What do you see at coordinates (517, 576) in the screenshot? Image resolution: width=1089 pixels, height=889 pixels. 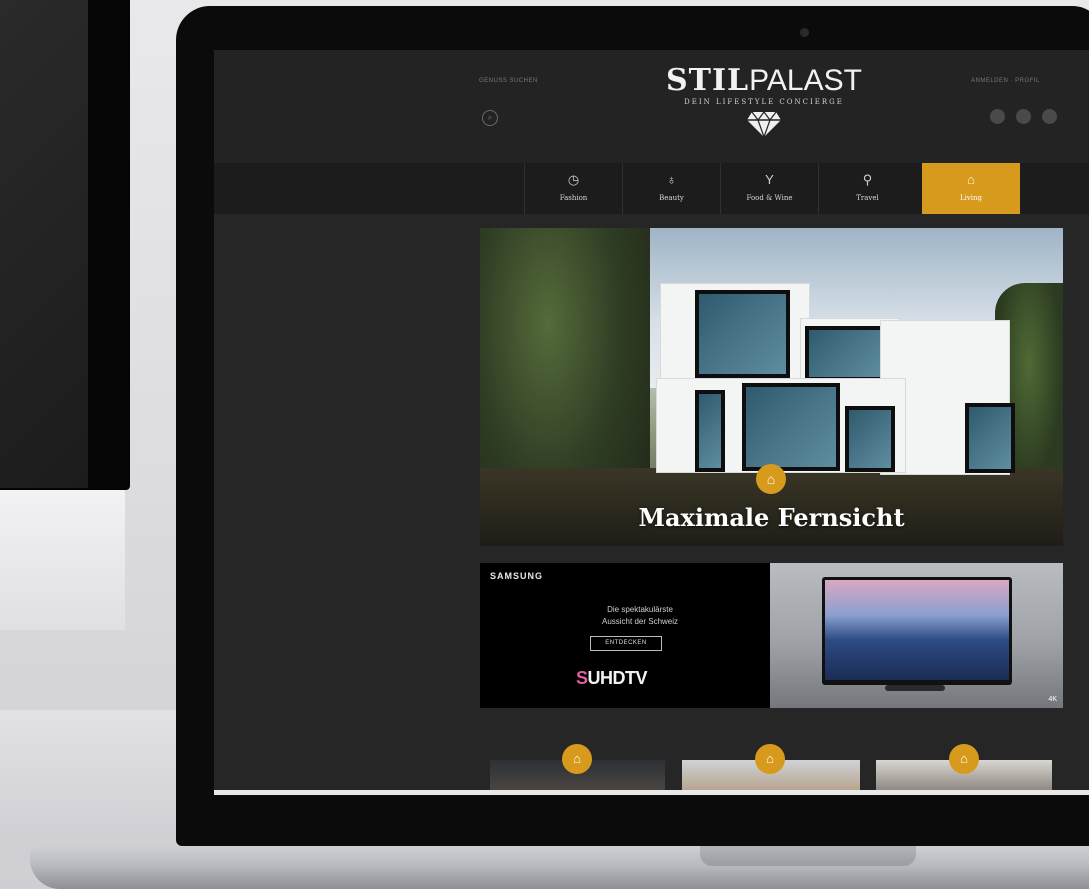 I see `ad-brand: SAMSUNG` at bounding box center [517, 576].